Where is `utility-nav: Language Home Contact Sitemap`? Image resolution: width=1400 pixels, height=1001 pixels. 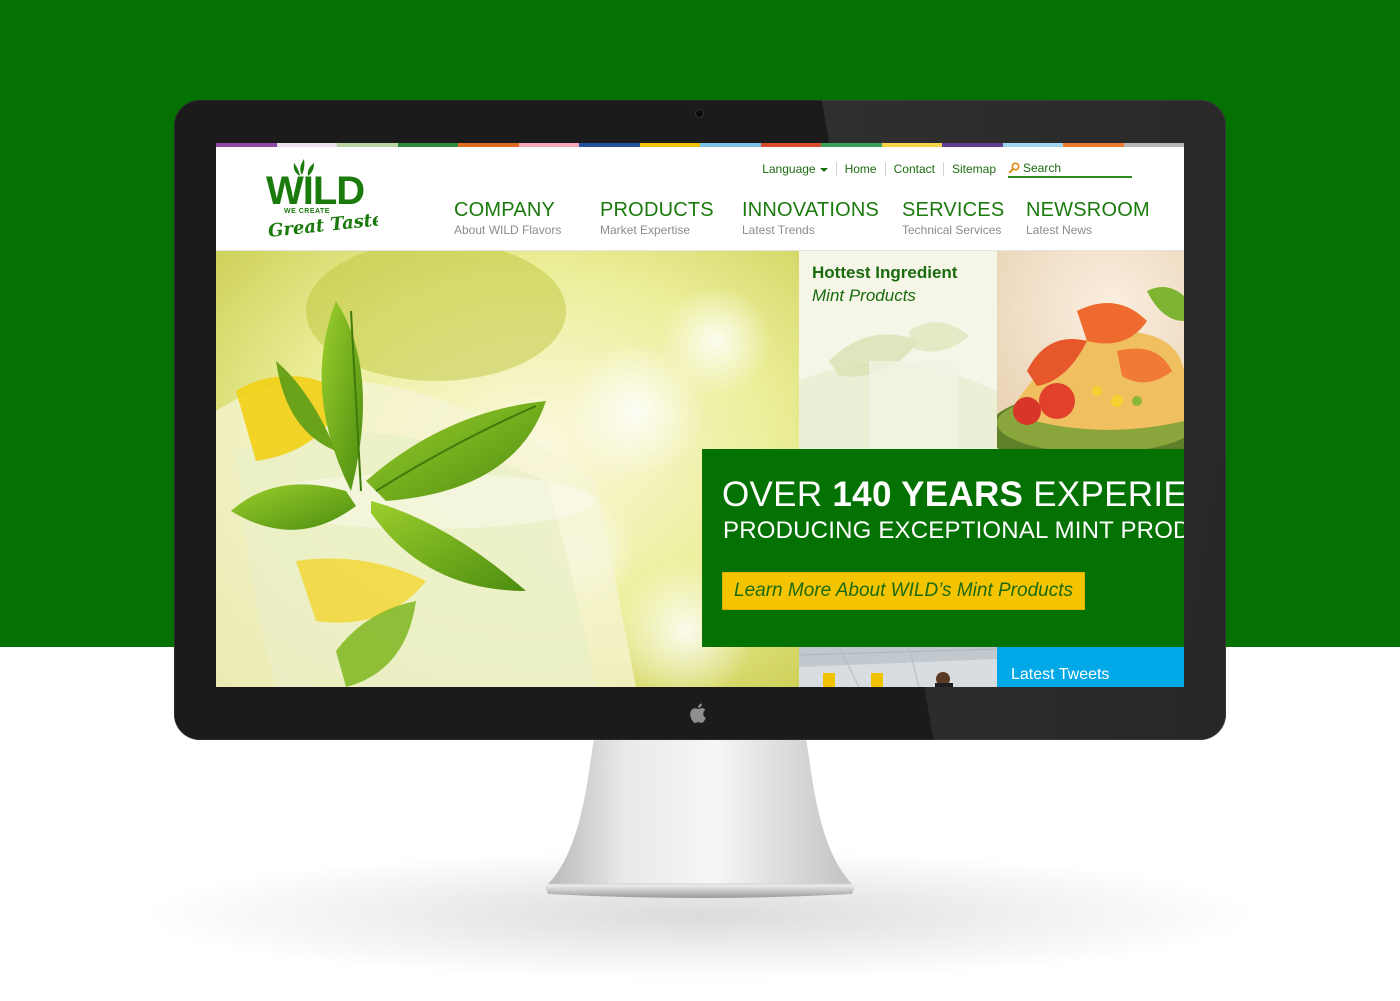 utility-nav: Language Home Contact Sitemap is located at coordinates (943, 169).